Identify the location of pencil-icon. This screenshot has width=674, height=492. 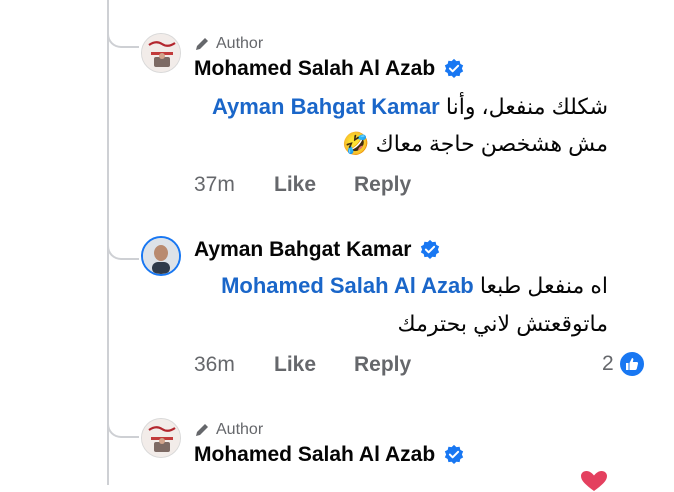
(202, 430).